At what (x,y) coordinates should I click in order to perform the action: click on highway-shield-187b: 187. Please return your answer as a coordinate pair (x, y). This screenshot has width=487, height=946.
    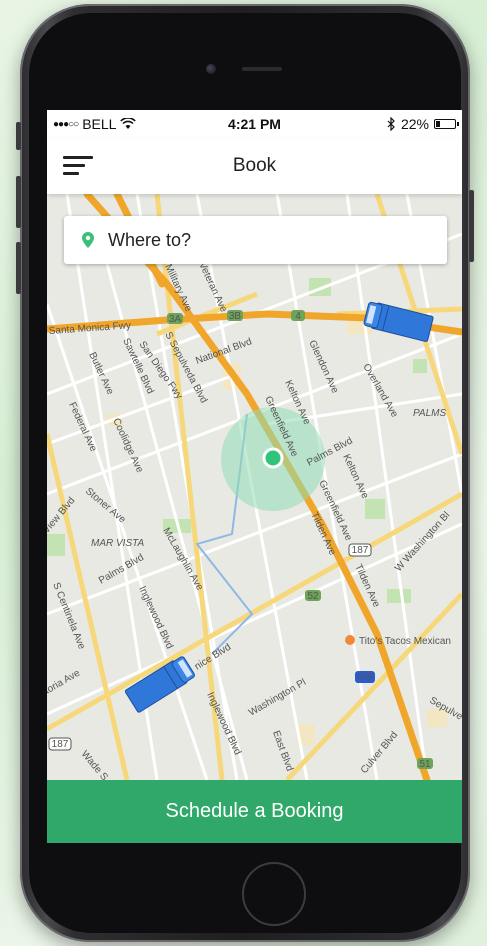
    Looking at the image, I should click on (60, 744).